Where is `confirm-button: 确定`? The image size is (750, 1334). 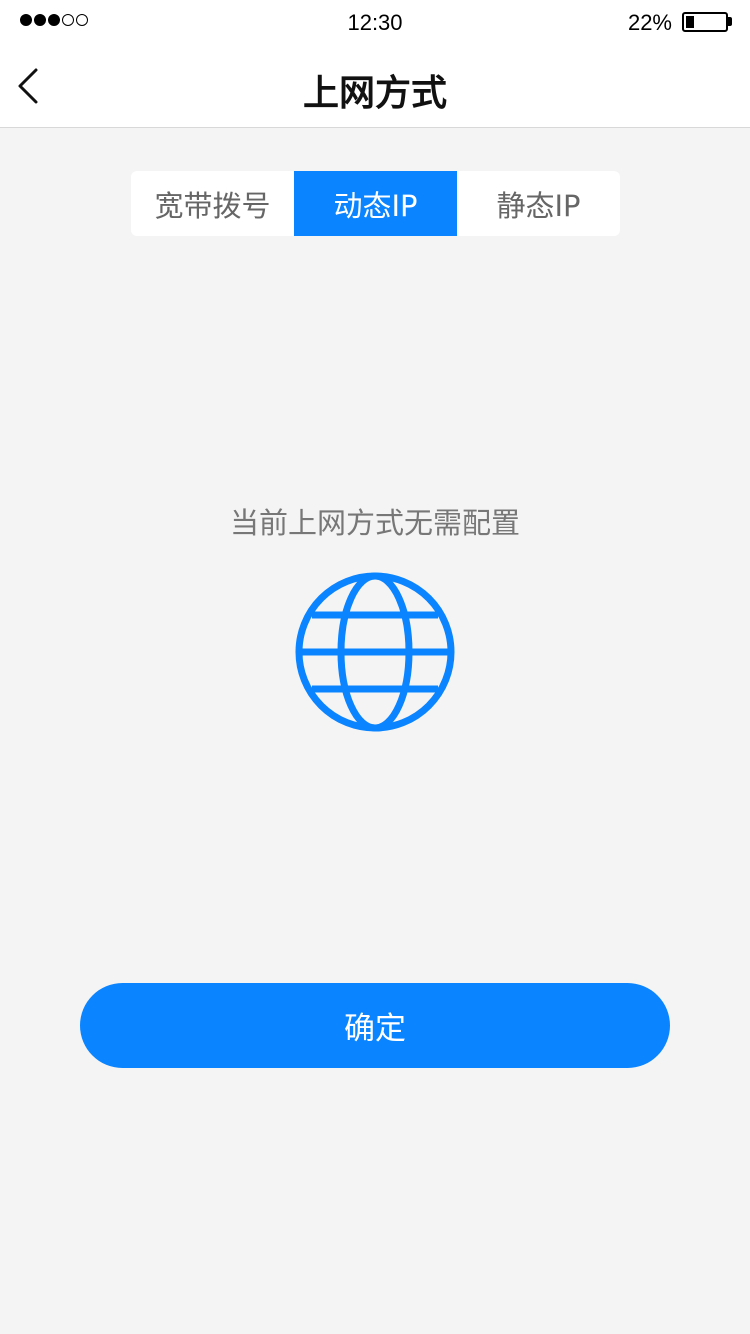
confirm-button: 确定 is located at coordinates (375, 1025).